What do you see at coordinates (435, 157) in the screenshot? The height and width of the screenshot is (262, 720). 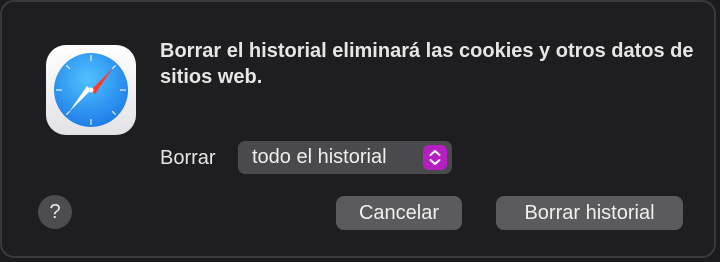 I see `chevron-up-down-icon` at bounding box center [435, 157].